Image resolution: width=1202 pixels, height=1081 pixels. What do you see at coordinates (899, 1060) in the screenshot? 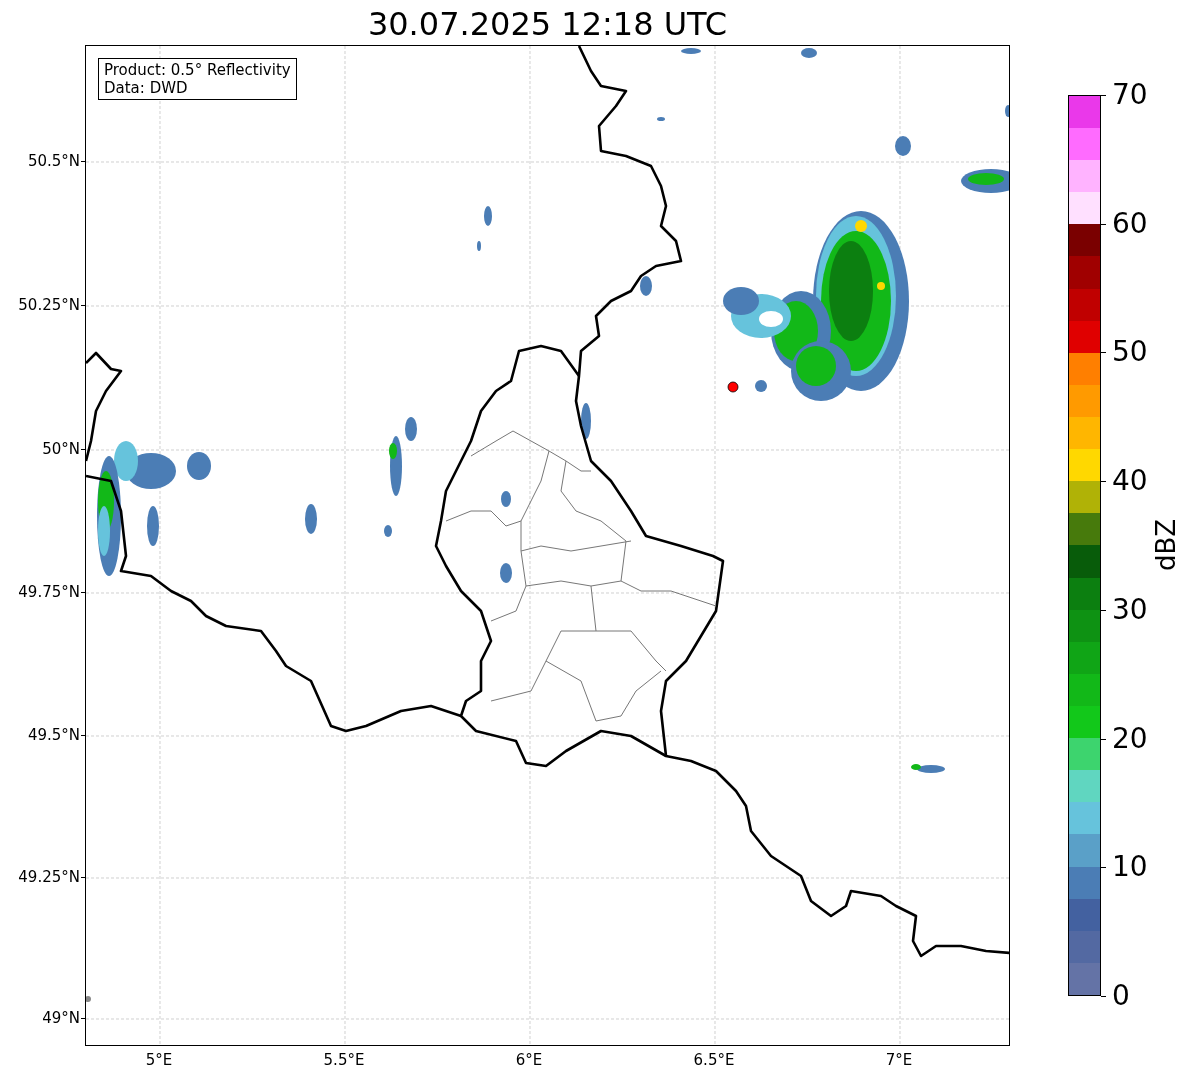
I see `longitude-label: 7°E` at bounding box center [899, 1060].